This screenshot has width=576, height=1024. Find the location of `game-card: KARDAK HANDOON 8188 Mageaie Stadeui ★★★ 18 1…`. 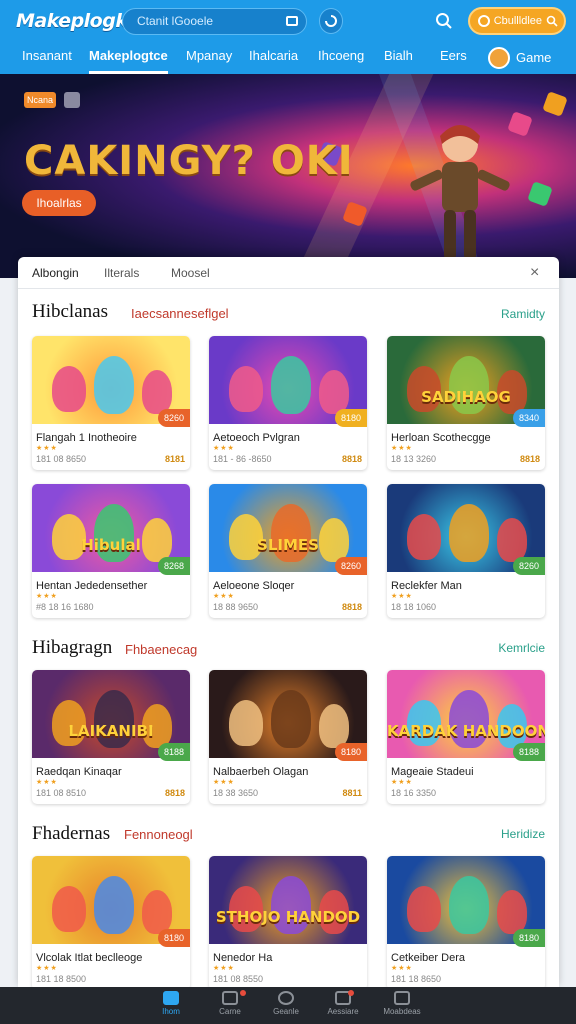

game-card: KARDAK HANDOON 8188 Mageaie Stadeui ★★★ 18 1… is located at coordinates (466, 737).